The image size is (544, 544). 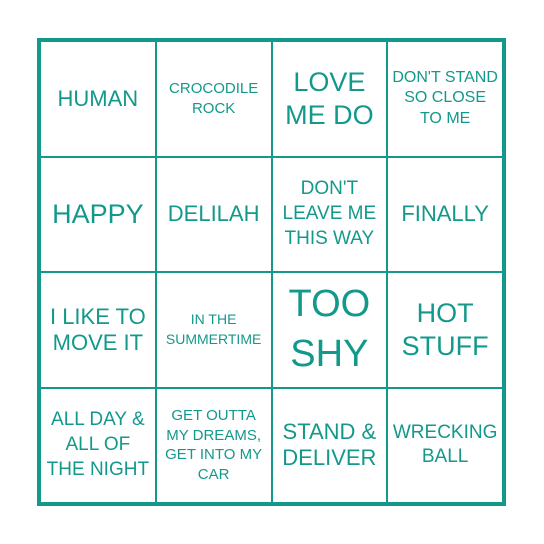 I want to click on bingo-cell: DON'T STAND SO CLOSE TO ME, so click(x=445, y=99).